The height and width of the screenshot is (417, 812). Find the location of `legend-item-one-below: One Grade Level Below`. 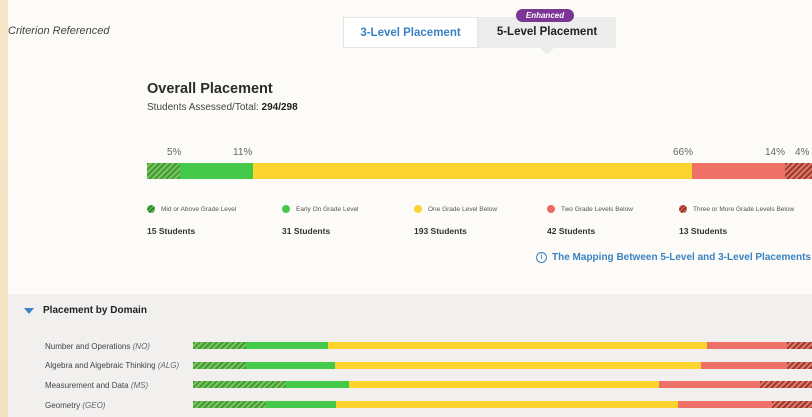

legend-item-one-below: One Grade Level Below is located at coordinates (455, 209).